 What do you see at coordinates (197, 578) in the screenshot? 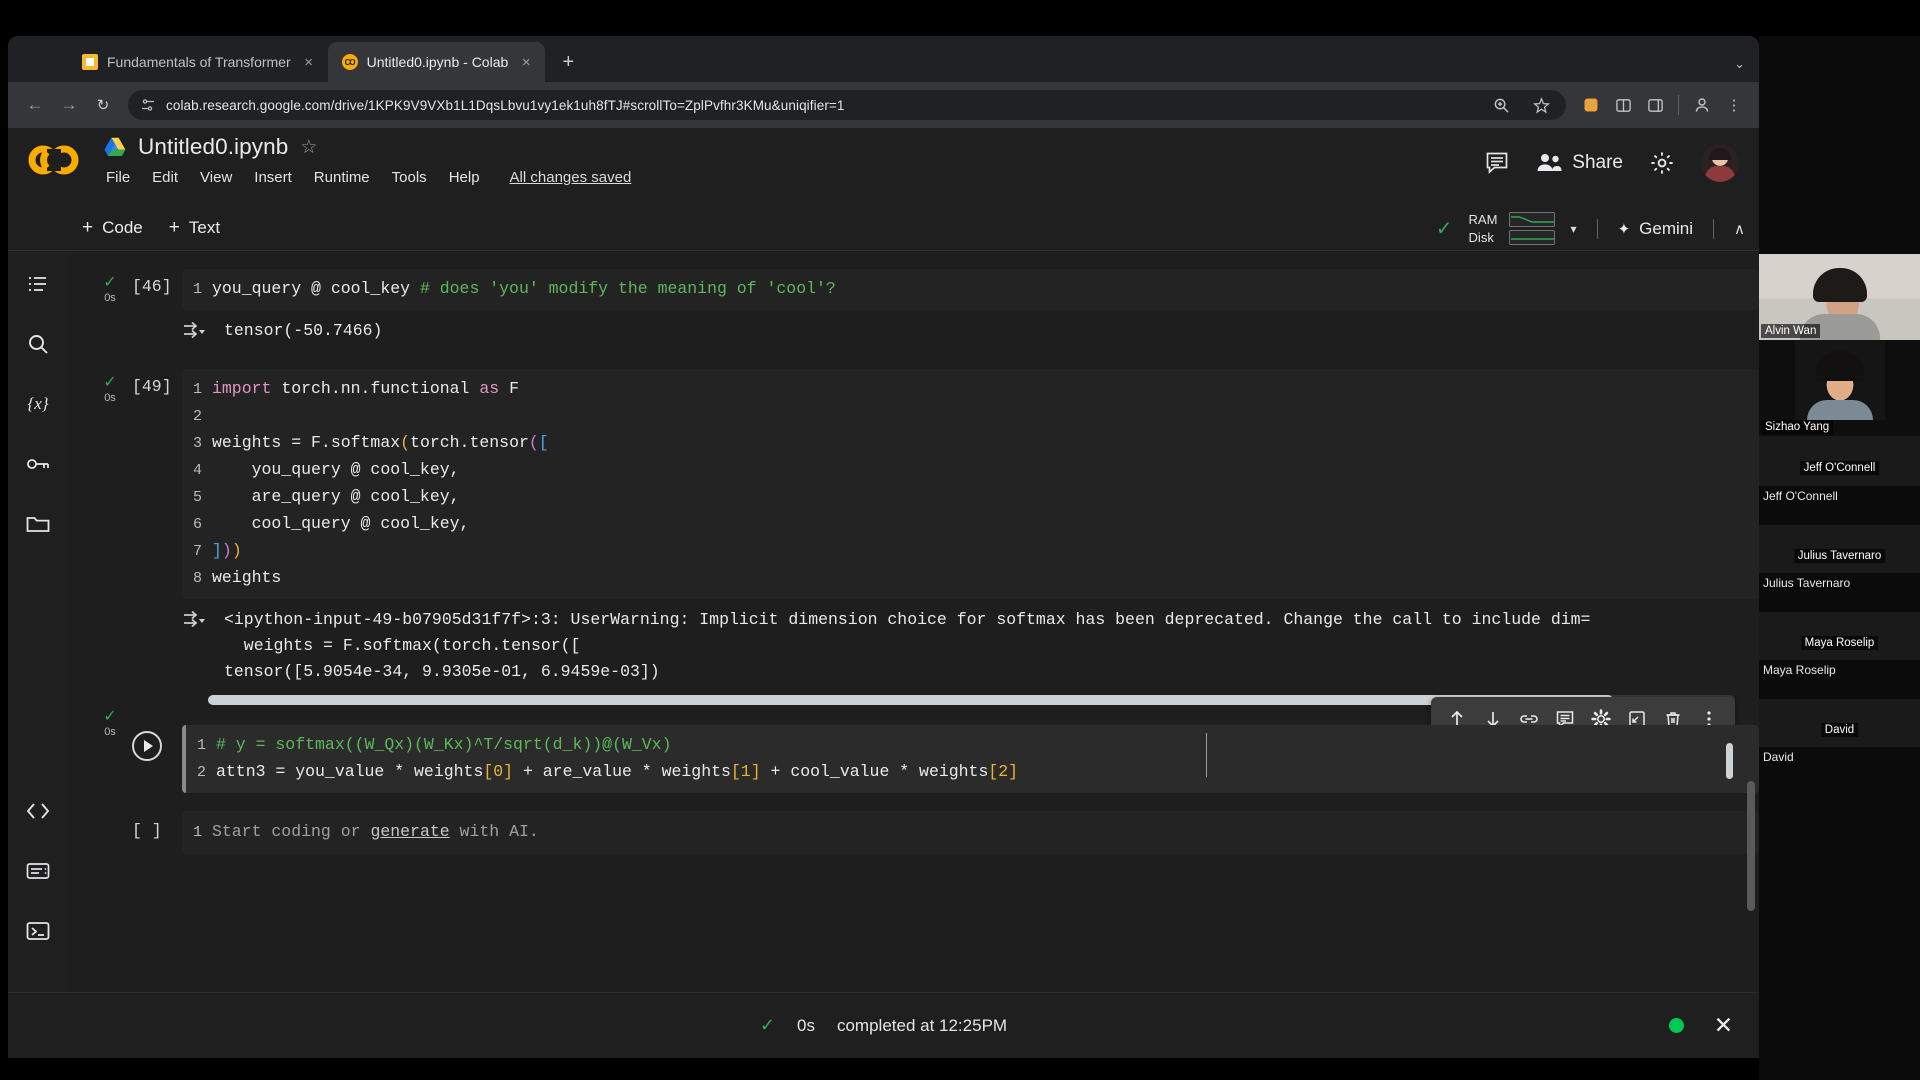
I see `line-number: 8` at bounding box center [197, 578].